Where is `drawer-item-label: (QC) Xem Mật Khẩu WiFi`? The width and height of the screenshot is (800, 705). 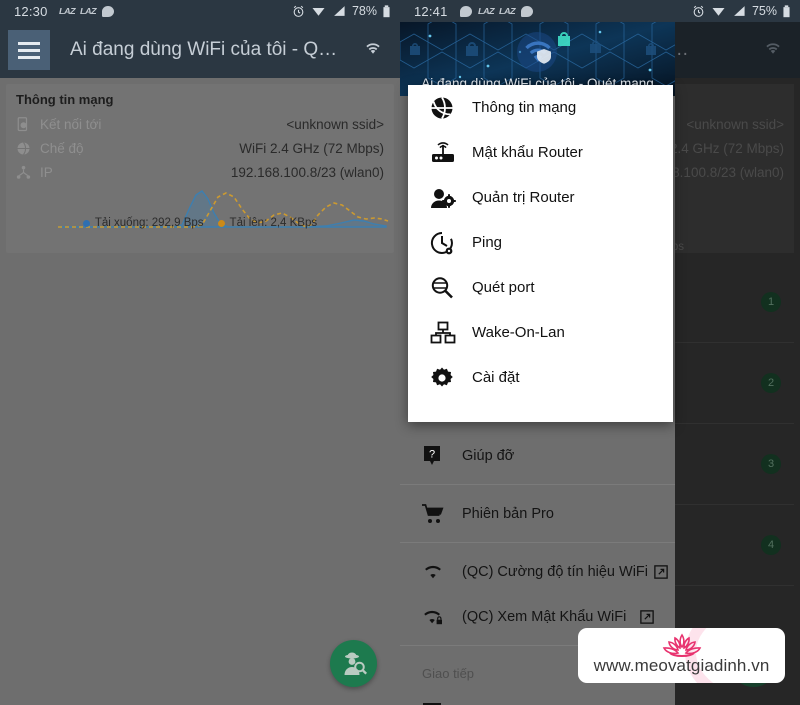 drawer-item-label: (QC) Xem Mật Khẩu WiFi is located at coordinates (544, 616).